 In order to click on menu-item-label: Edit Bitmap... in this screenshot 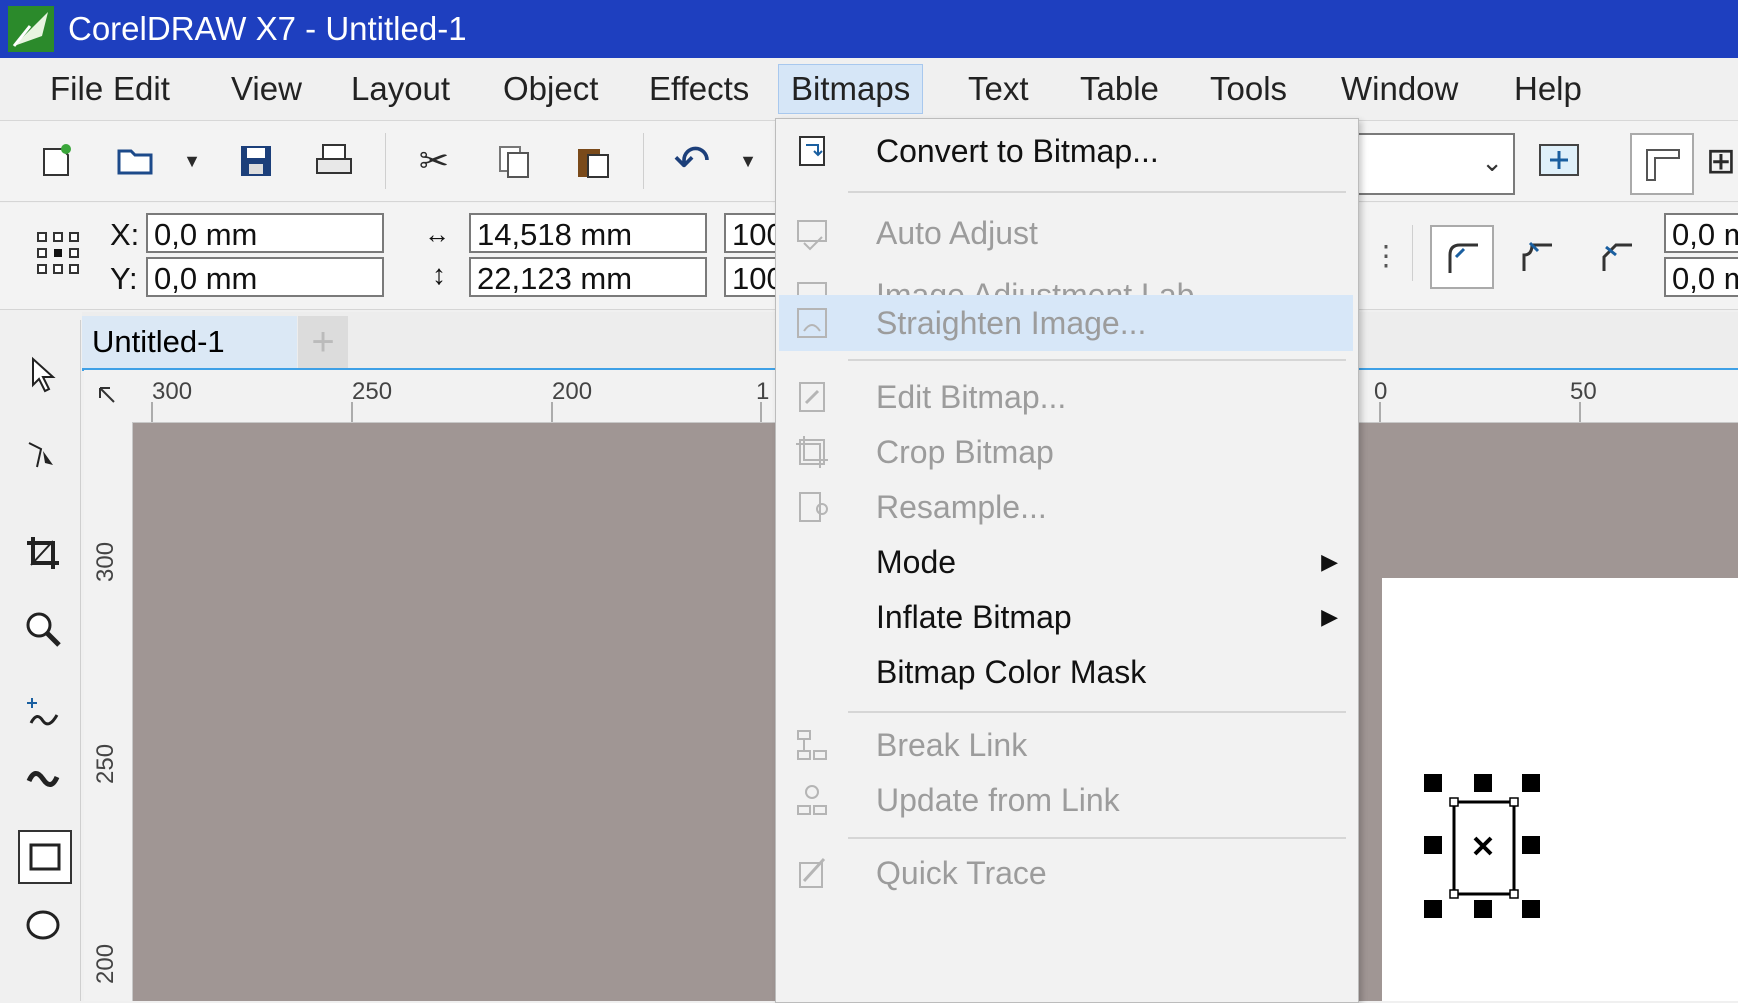, I will do `click(971, 397)`.